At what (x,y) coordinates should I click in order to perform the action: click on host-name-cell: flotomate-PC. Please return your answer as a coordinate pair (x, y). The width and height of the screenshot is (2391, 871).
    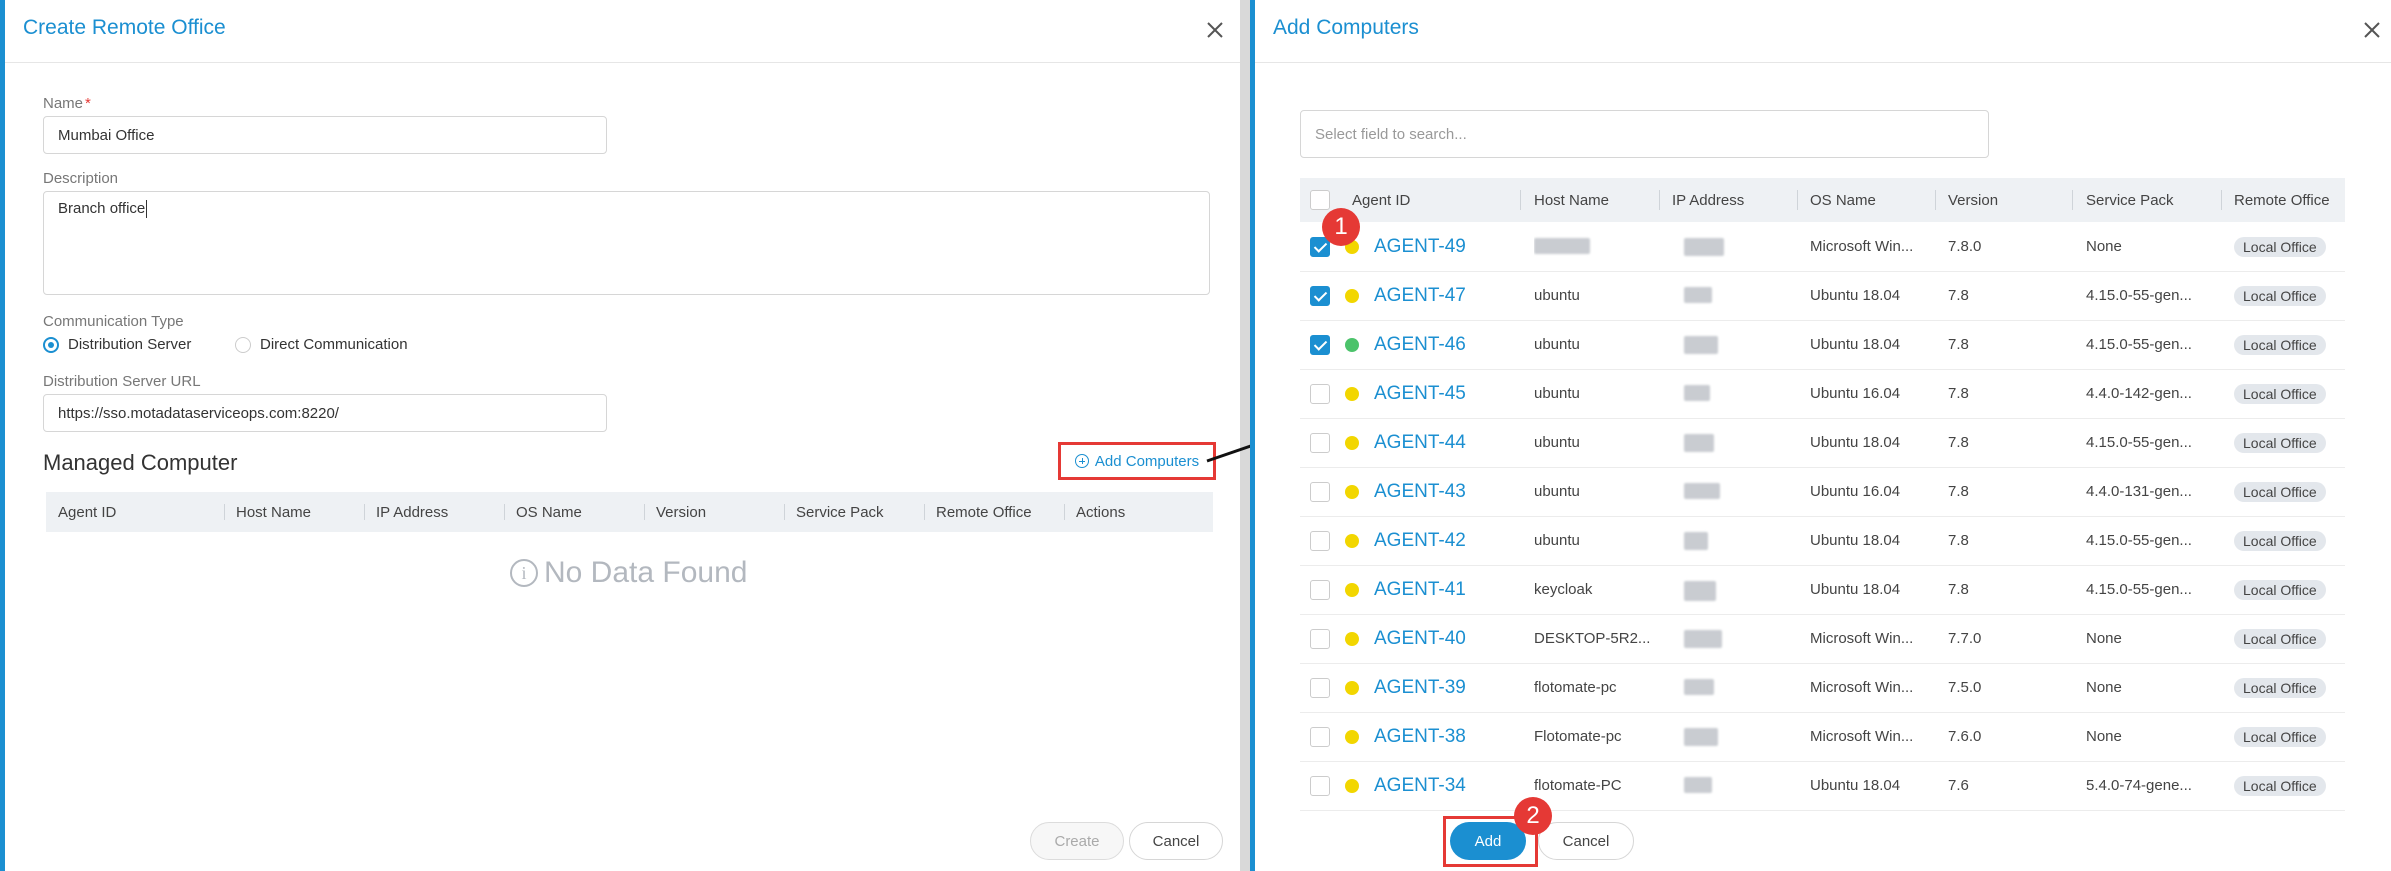
    Looking at the image, I should click on (1578, 785).